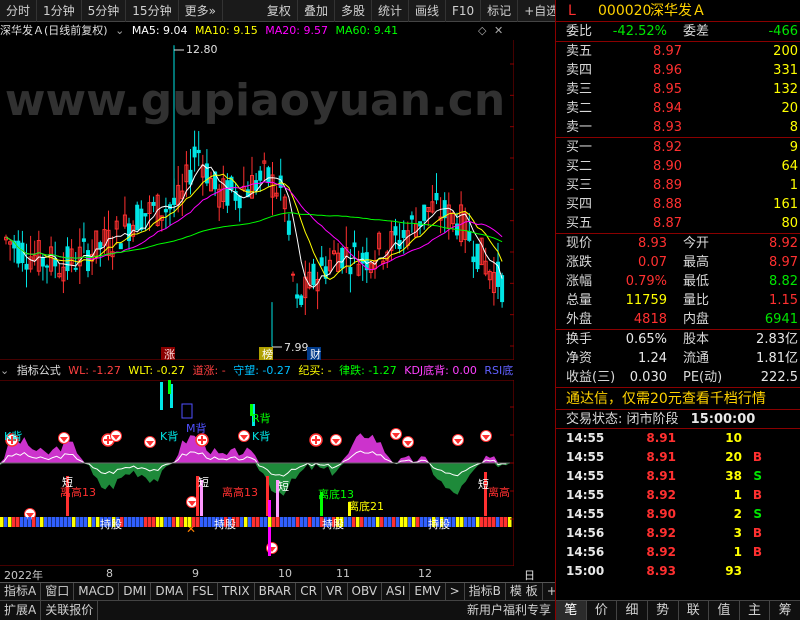  What do you see at coordinates (285, 573) in the screenshot?
I see `date-label-oct: 10` at bounding box center [285, 573].